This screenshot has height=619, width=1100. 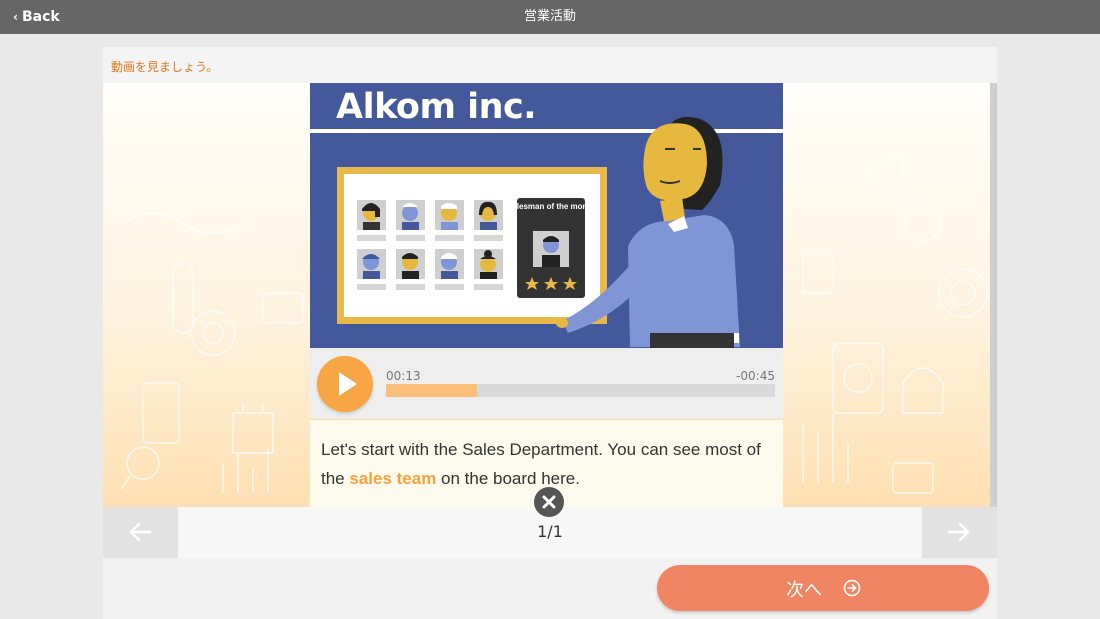 I want to click on close-icon, so click(x=549, y=502).